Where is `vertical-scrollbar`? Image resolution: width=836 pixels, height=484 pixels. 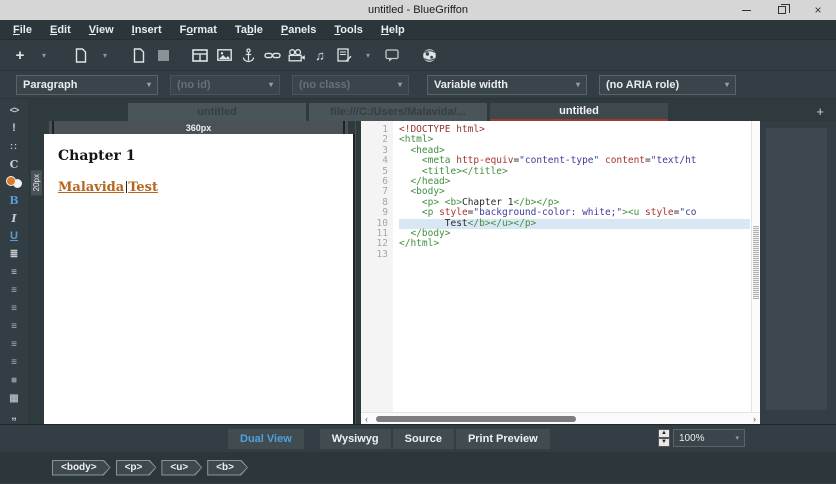
vertical-scrollbar is located at coordinates (755, 266).